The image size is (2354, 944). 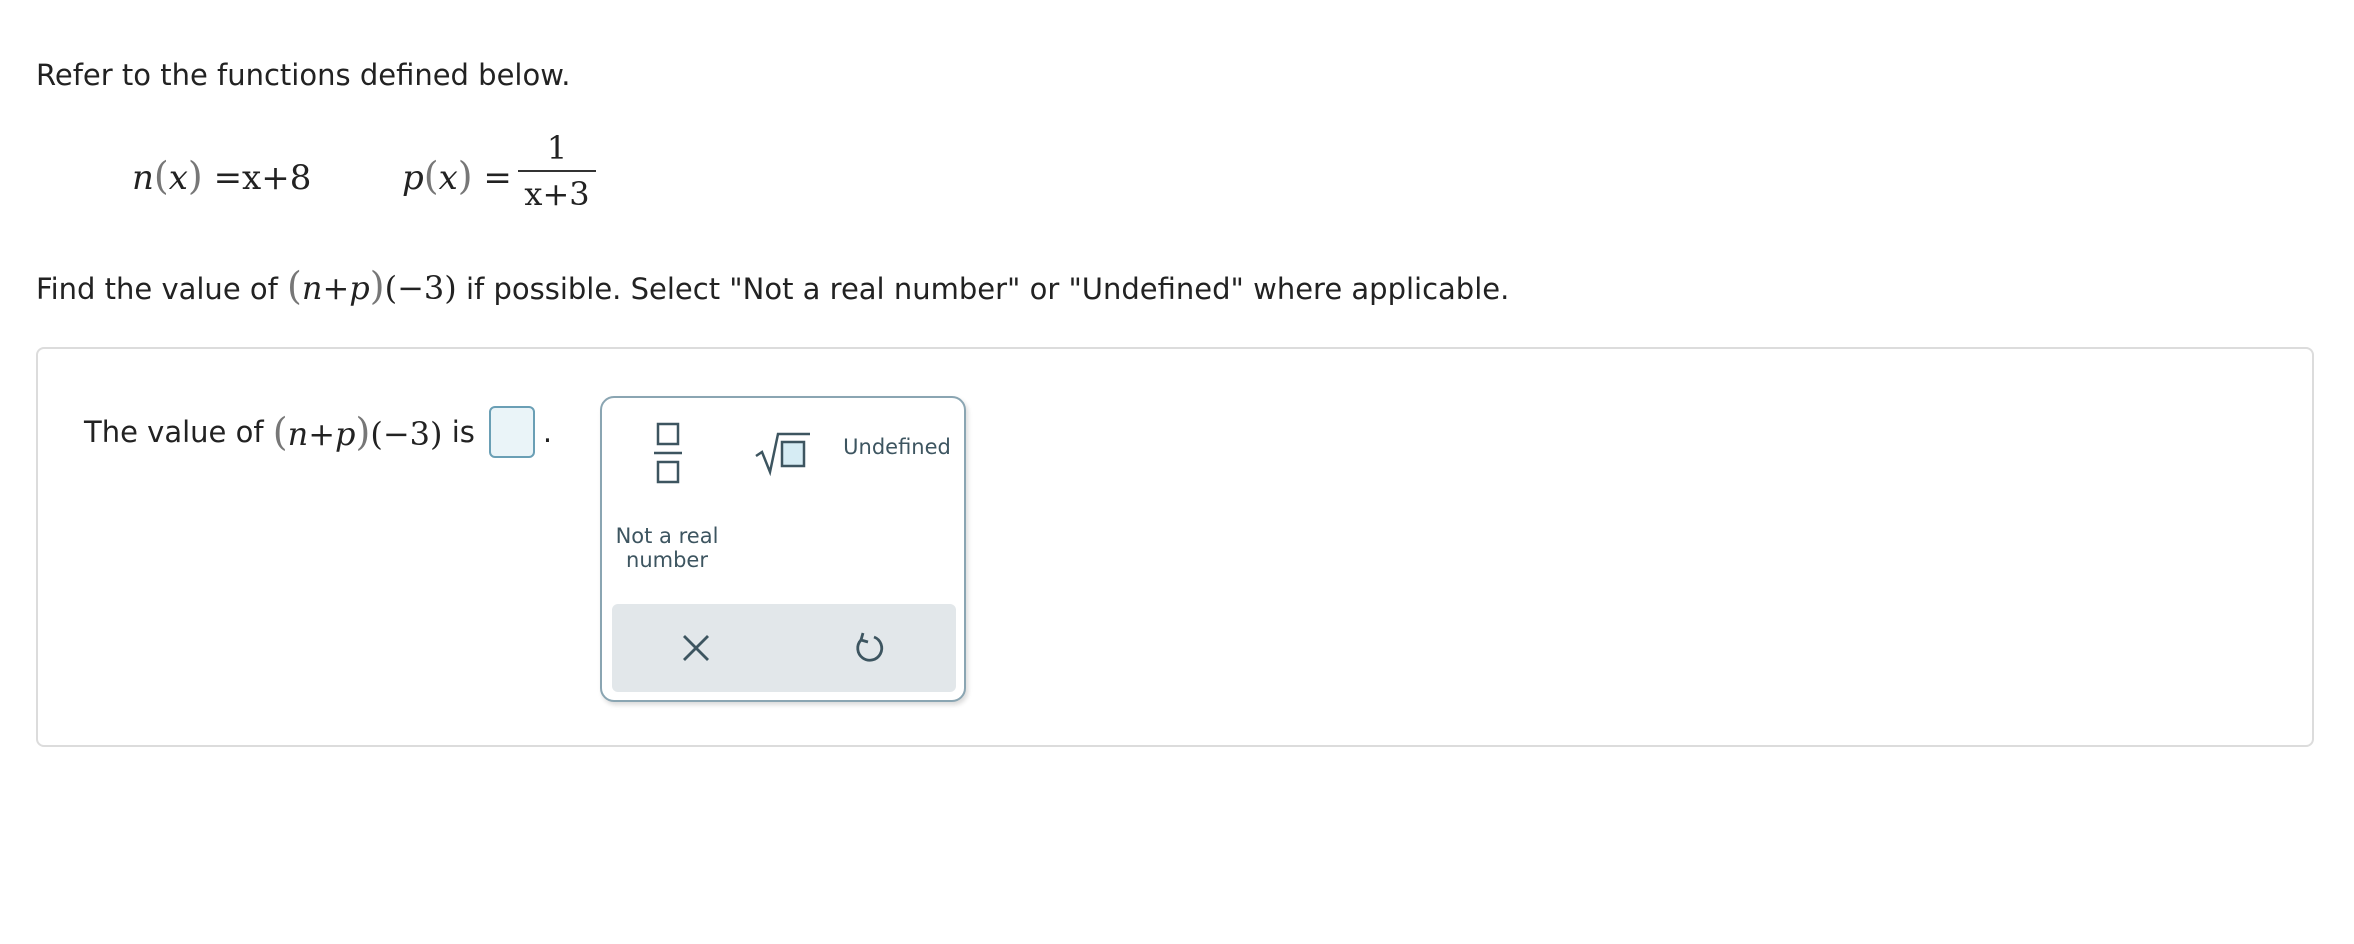 I want to click on reset-button, so click(x=868, y=648).